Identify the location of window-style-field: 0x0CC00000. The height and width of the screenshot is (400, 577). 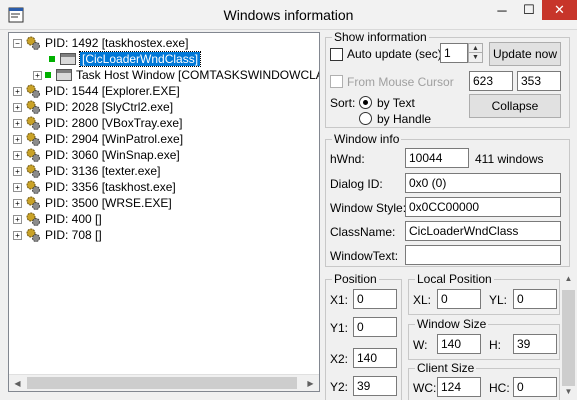
(483, 207).